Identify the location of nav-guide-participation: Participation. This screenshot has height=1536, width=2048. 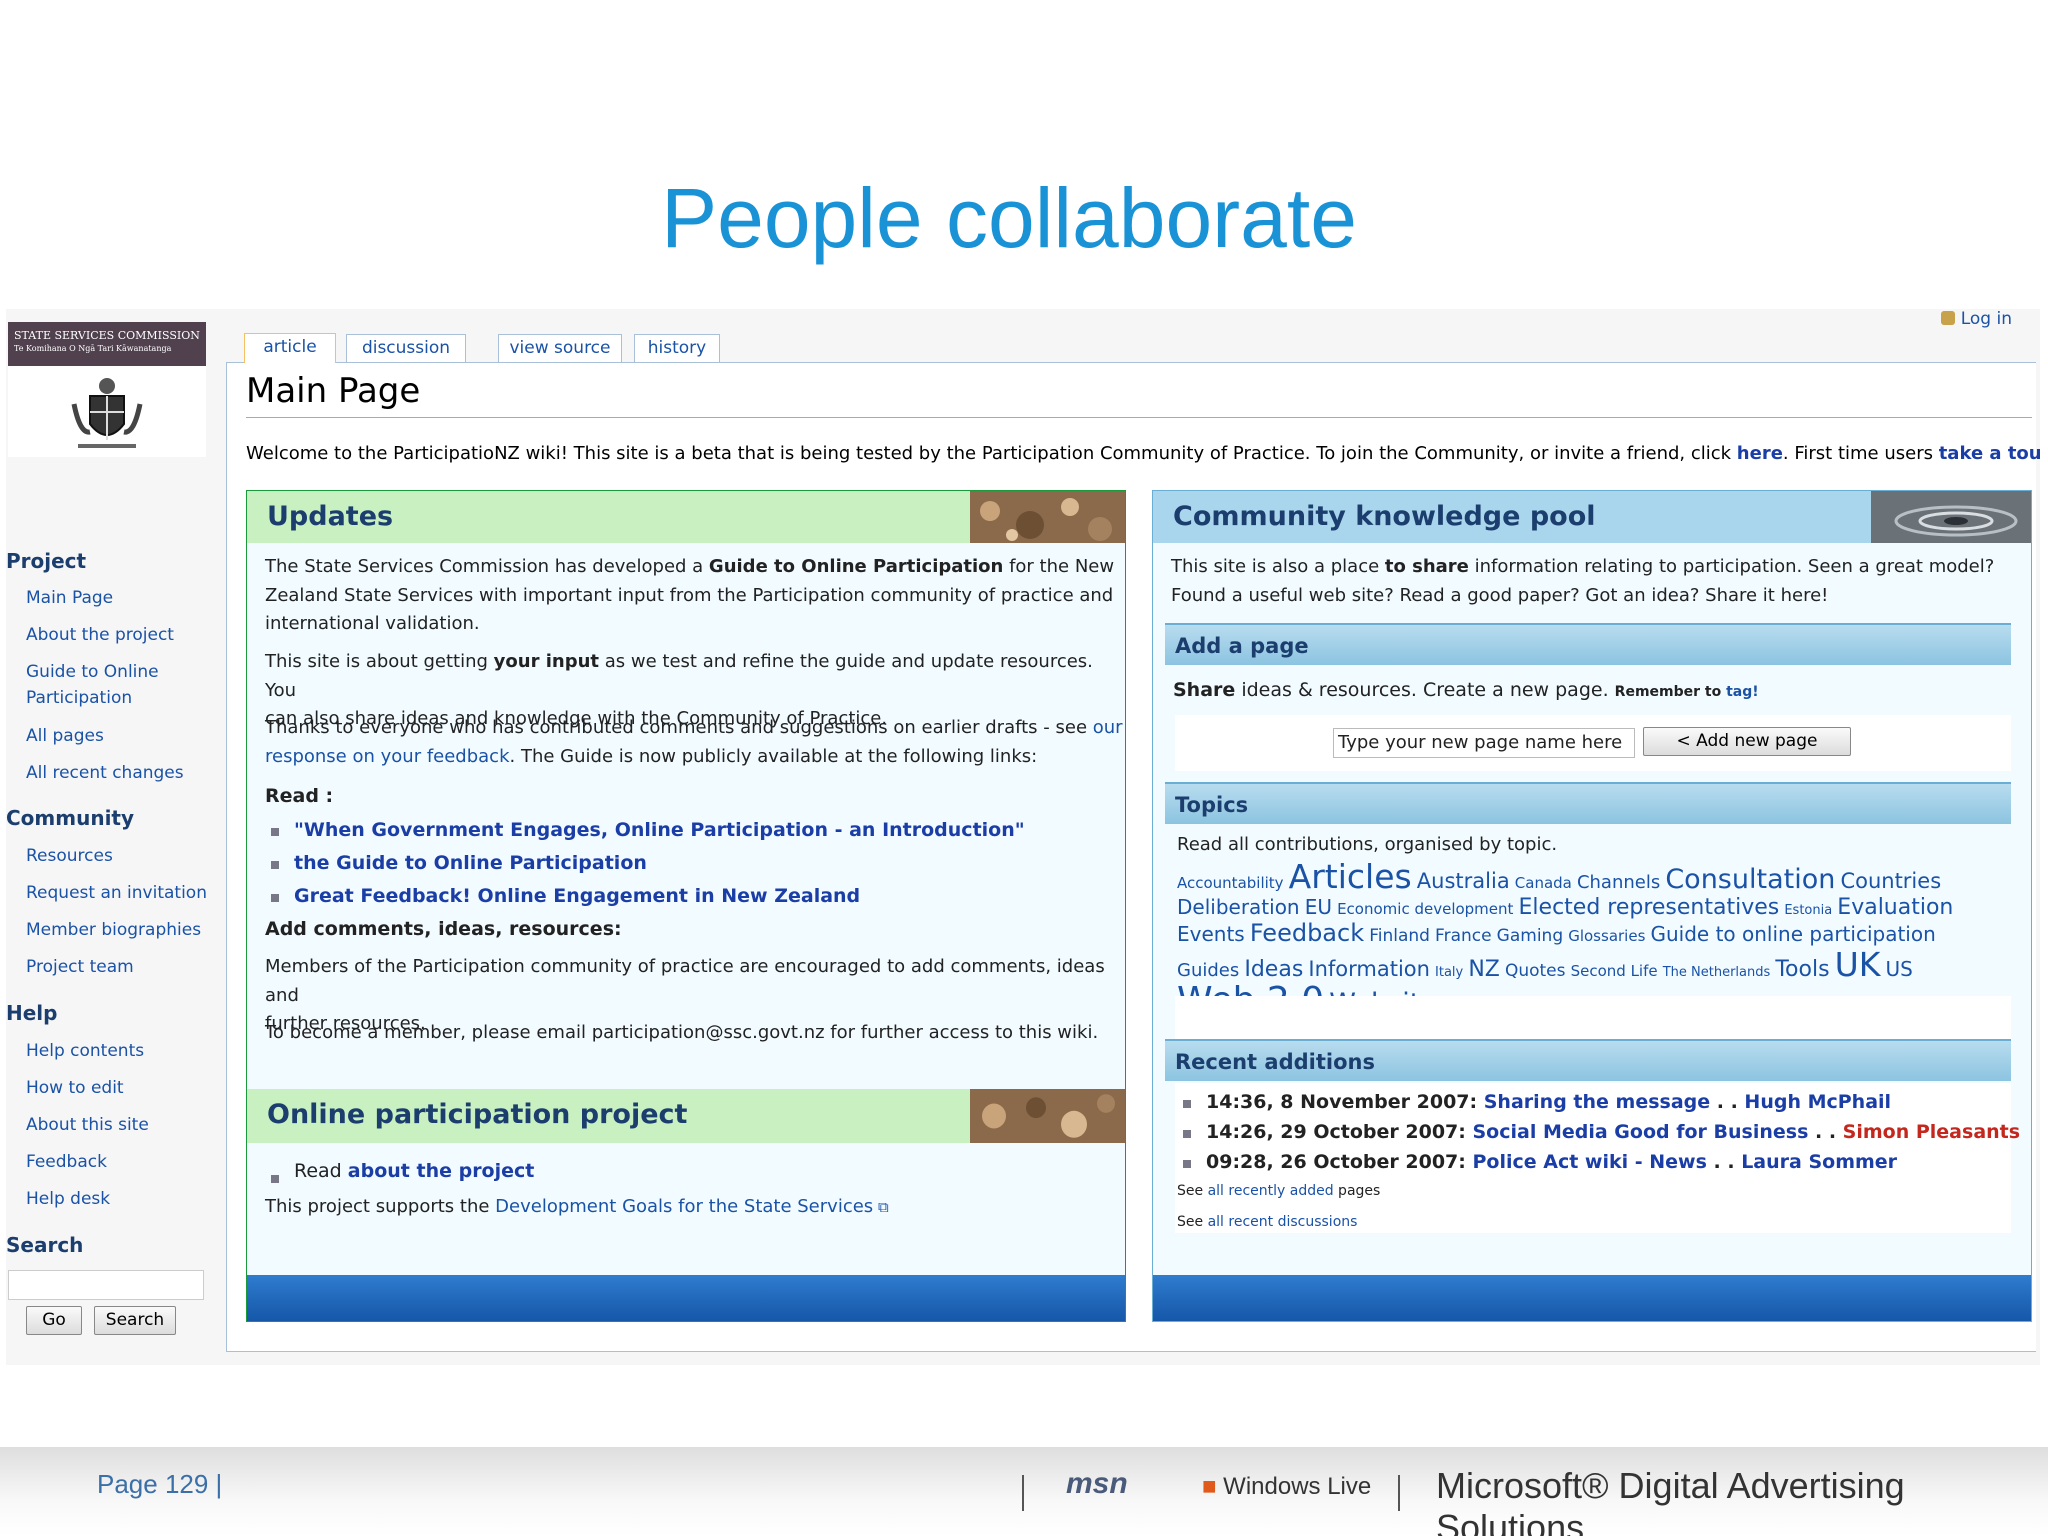
(79, 698).